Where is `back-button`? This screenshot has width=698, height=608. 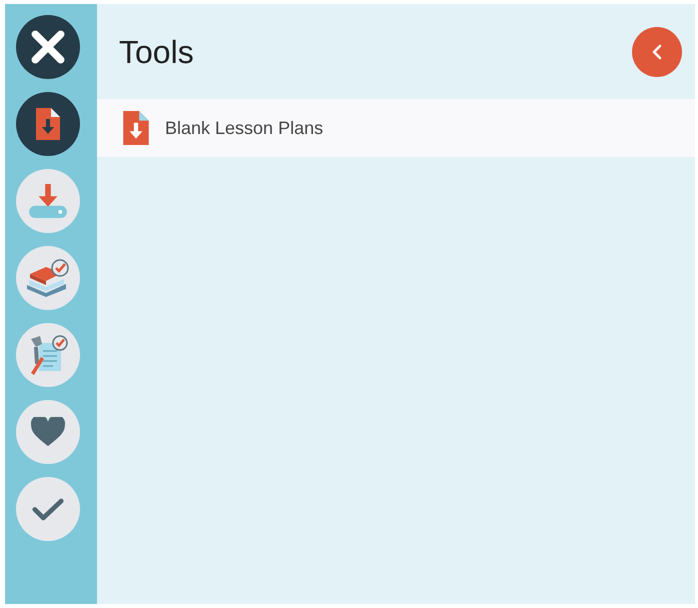 back-button is located at coordinates (657, 51).